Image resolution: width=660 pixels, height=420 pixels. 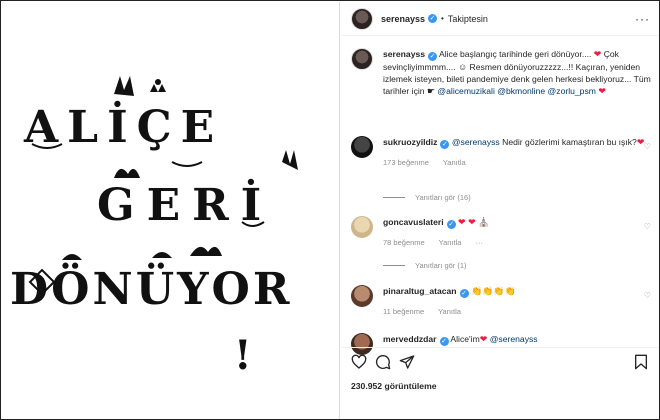 I want to click on share-paper-plane-icon, so click(x=407, y=362).